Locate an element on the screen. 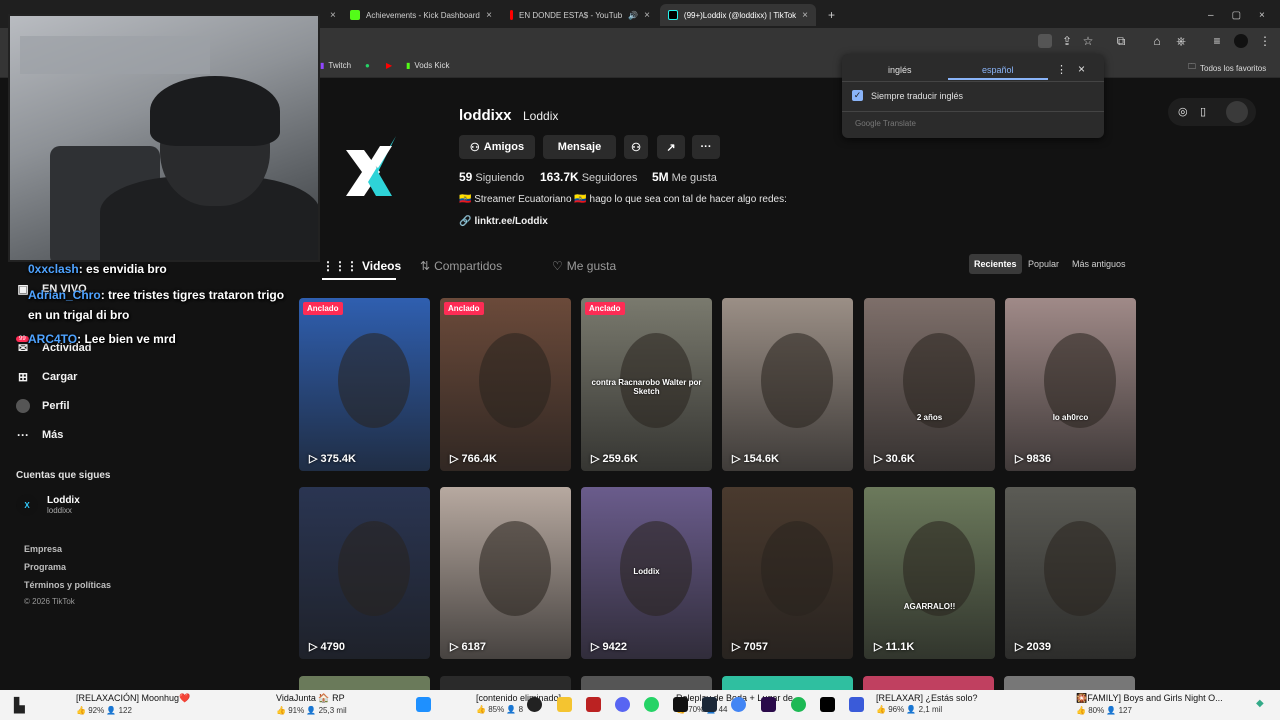  app-logo-icon: ▙ is located at coordinates (19, 705).